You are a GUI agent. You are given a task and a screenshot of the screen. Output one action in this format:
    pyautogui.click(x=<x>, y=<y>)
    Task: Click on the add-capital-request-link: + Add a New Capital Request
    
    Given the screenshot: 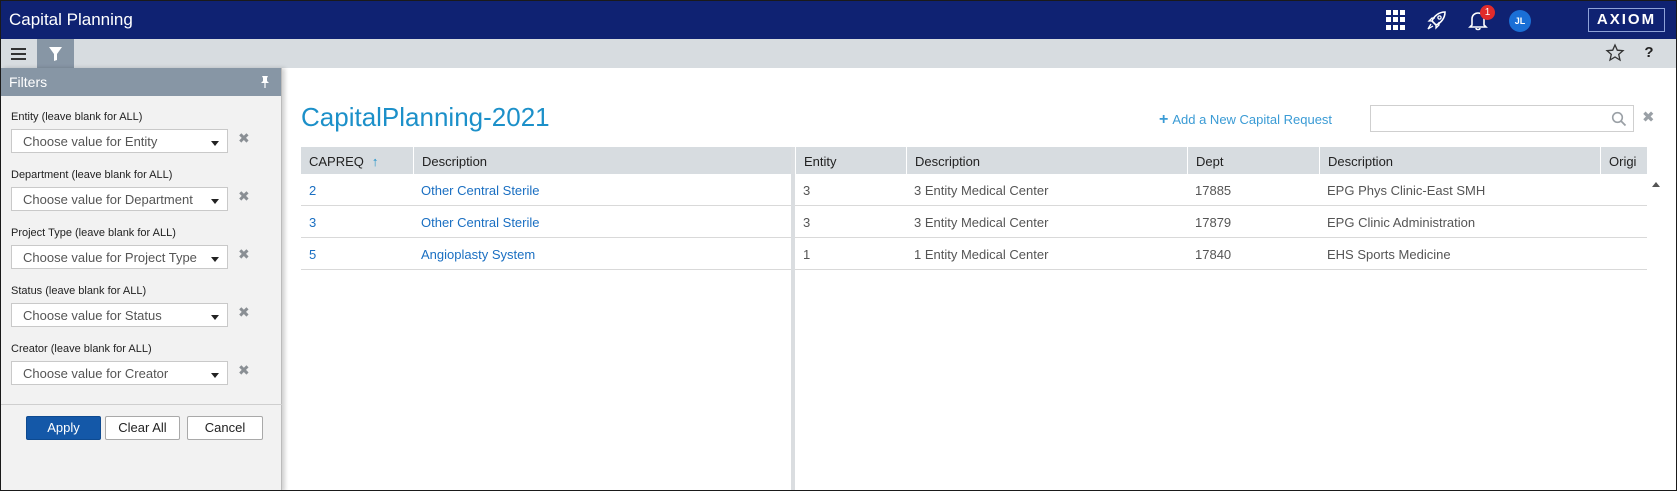 What is the action you would take?
    pyautogui.click(x=1245, y=120)
    